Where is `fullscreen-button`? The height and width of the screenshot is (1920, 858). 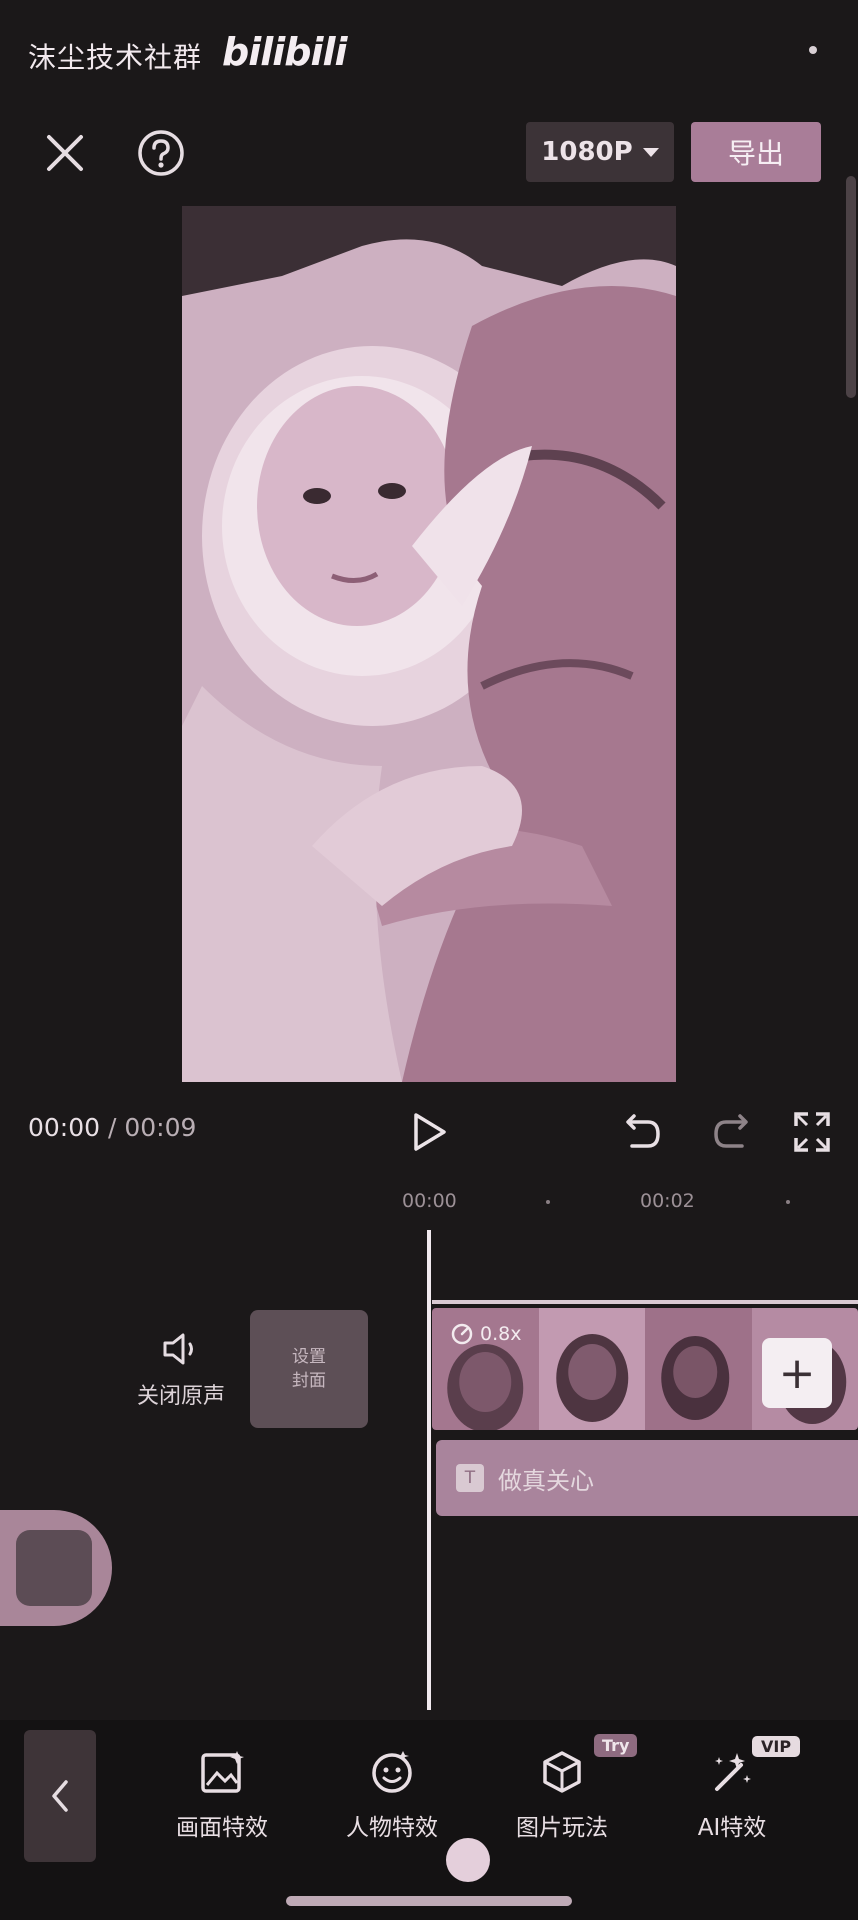
fullscreen-button is located at coordinates (812, 1132).